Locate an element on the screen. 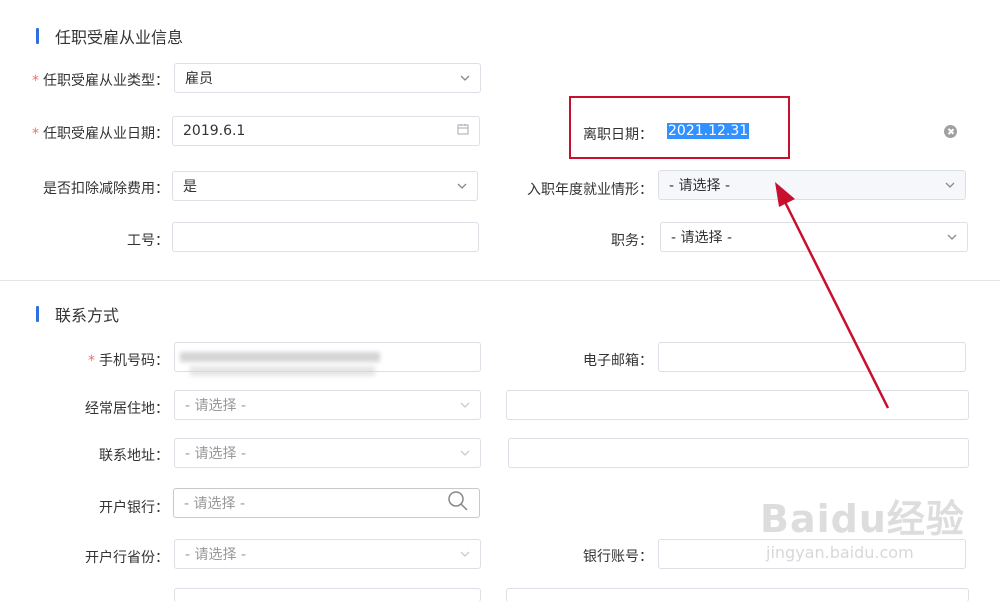  watermark-brand: Baidu经验 is located at coordinates (862, 519).